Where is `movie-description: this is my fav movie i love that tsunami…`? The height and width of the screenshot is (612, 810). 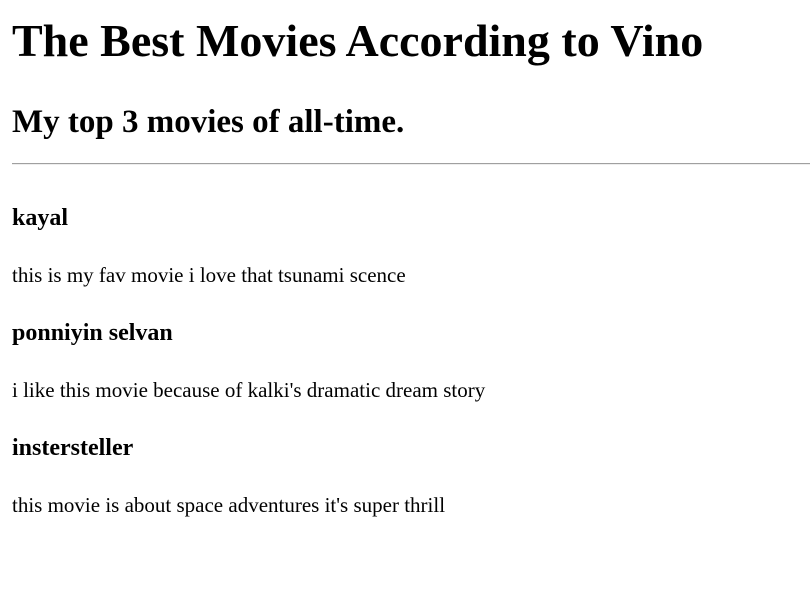 movie-description: this is my fav movie i love that tsunami… is located at coordinates (209, 275).